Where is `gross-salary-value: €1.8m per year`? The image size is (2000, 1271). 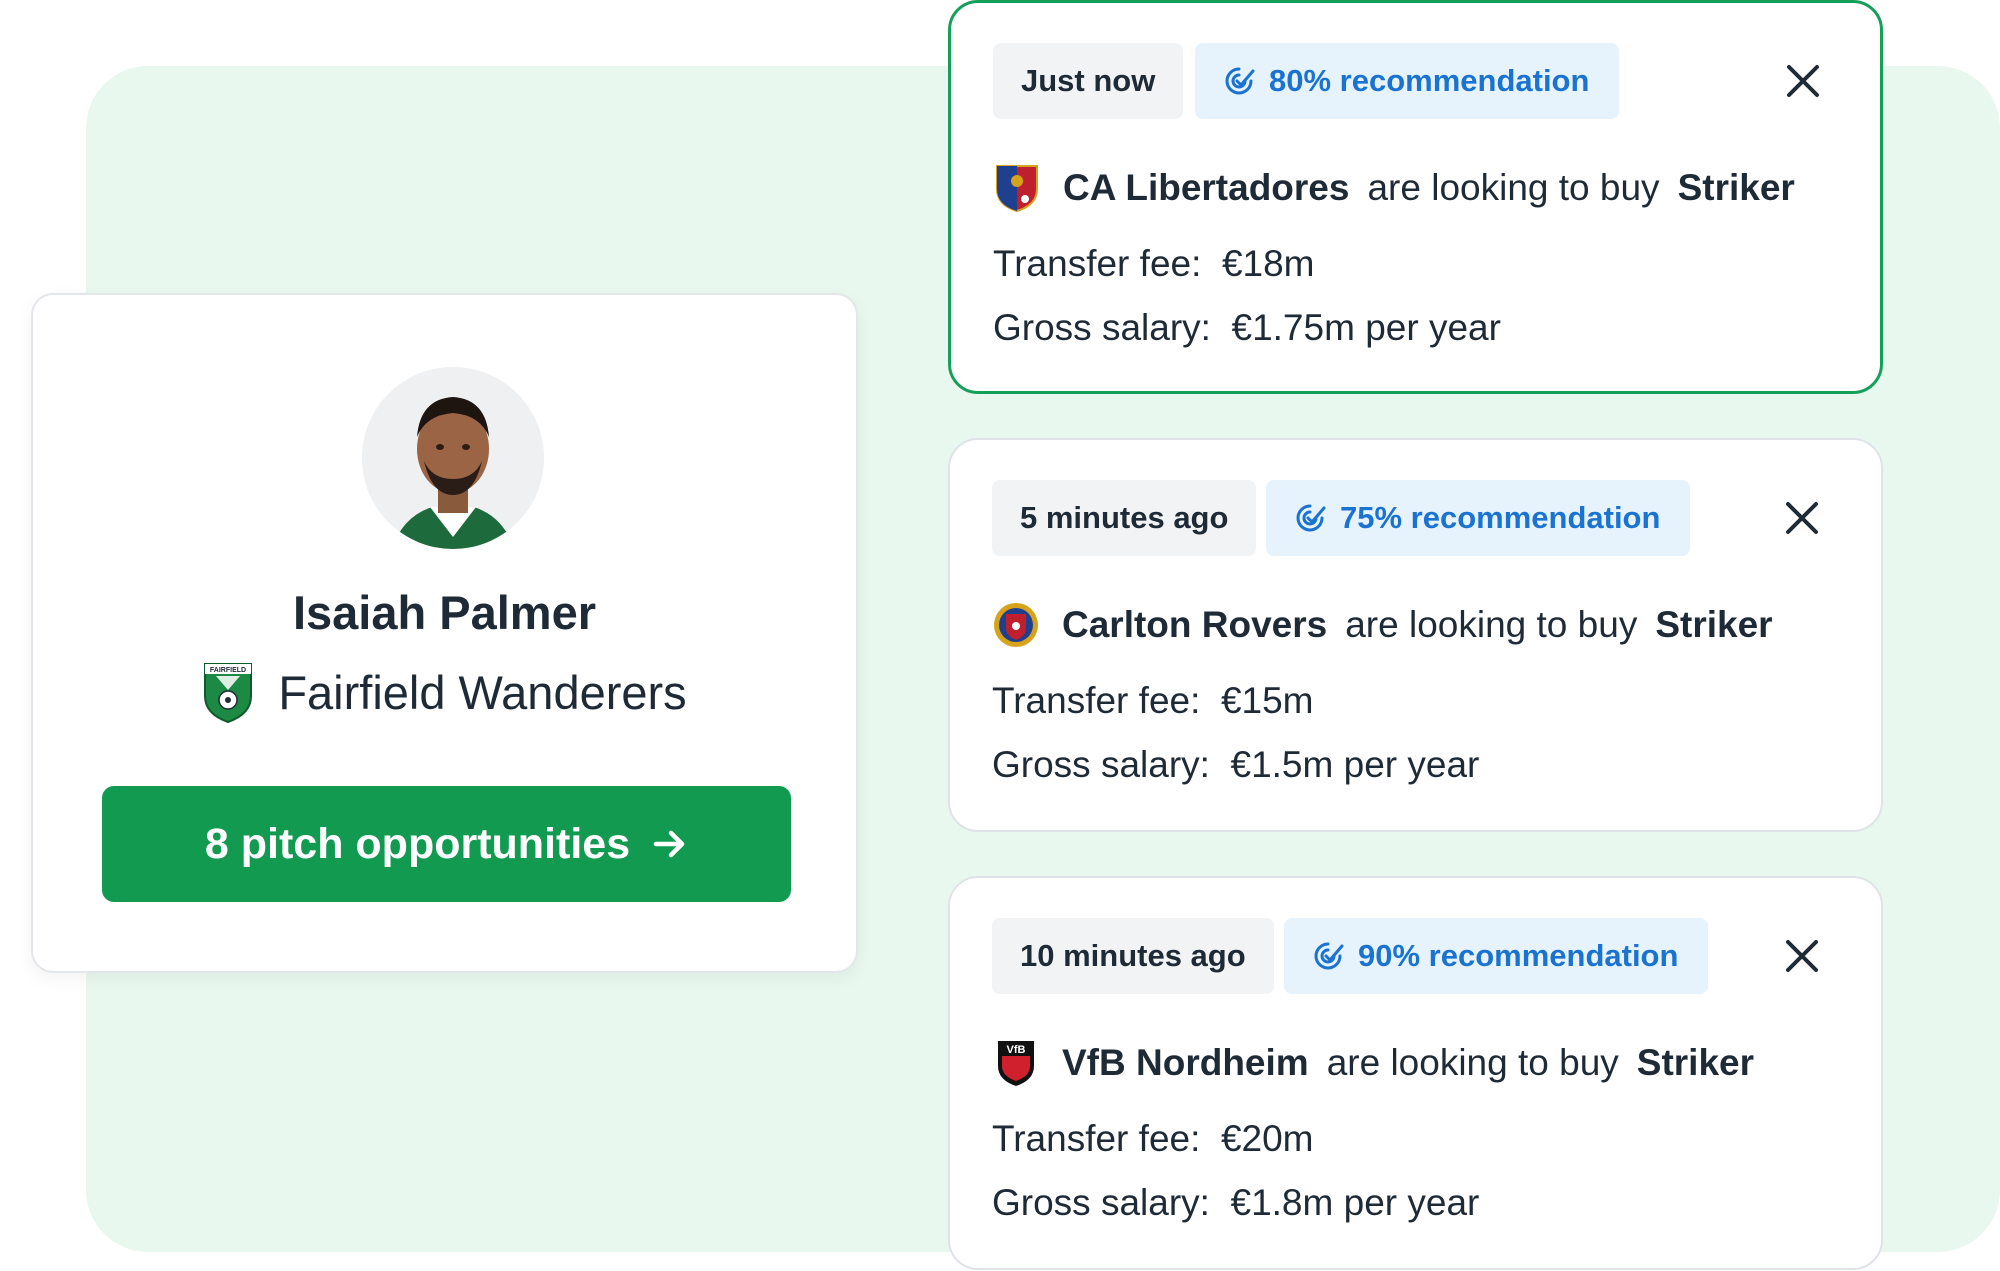
gross-salary-value: €1.8m per year is located at coordinates (1355, 1202).